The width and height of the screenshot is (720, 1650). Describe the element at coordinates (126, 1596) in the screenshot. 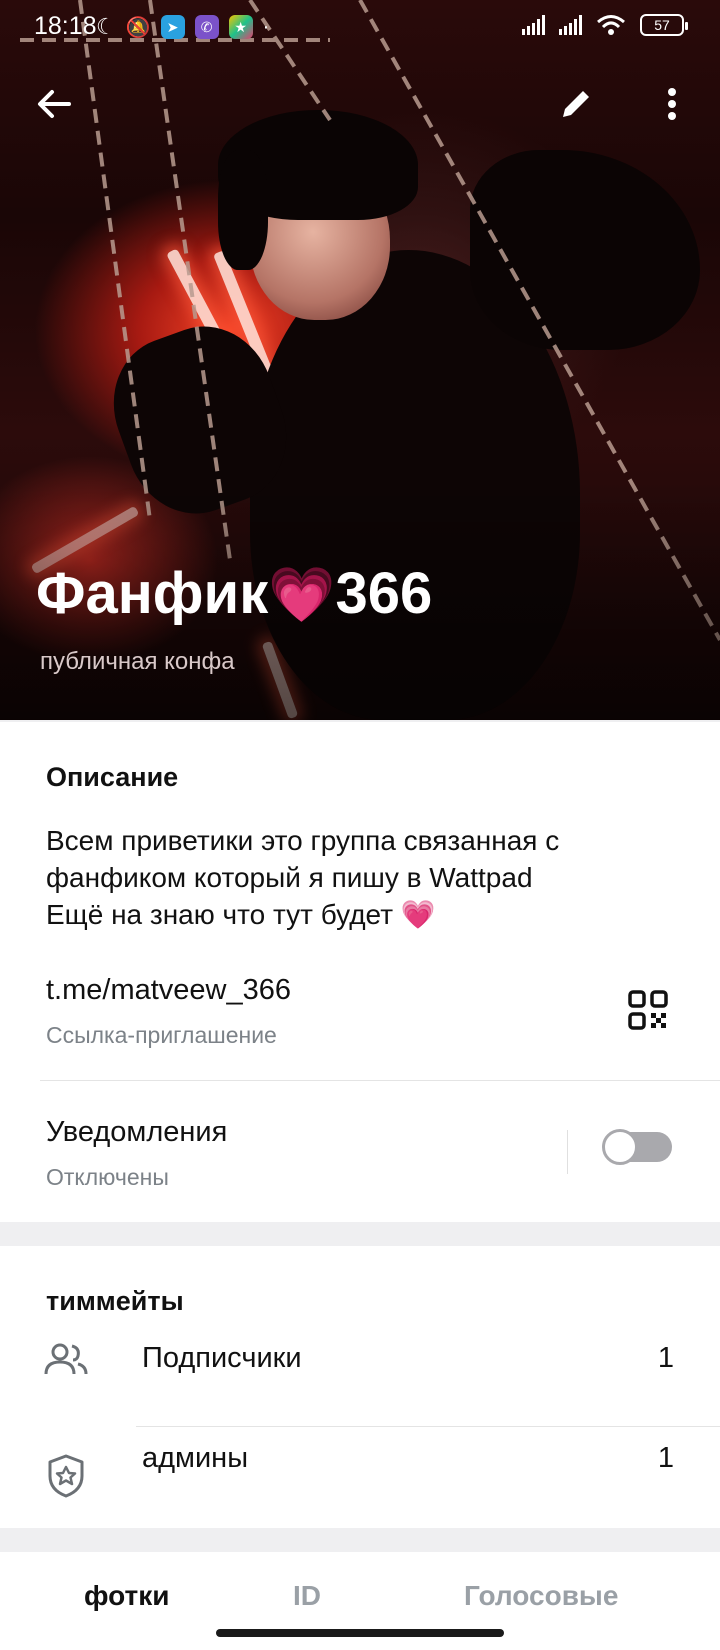

I see `tab-photos: фотки` at that location.